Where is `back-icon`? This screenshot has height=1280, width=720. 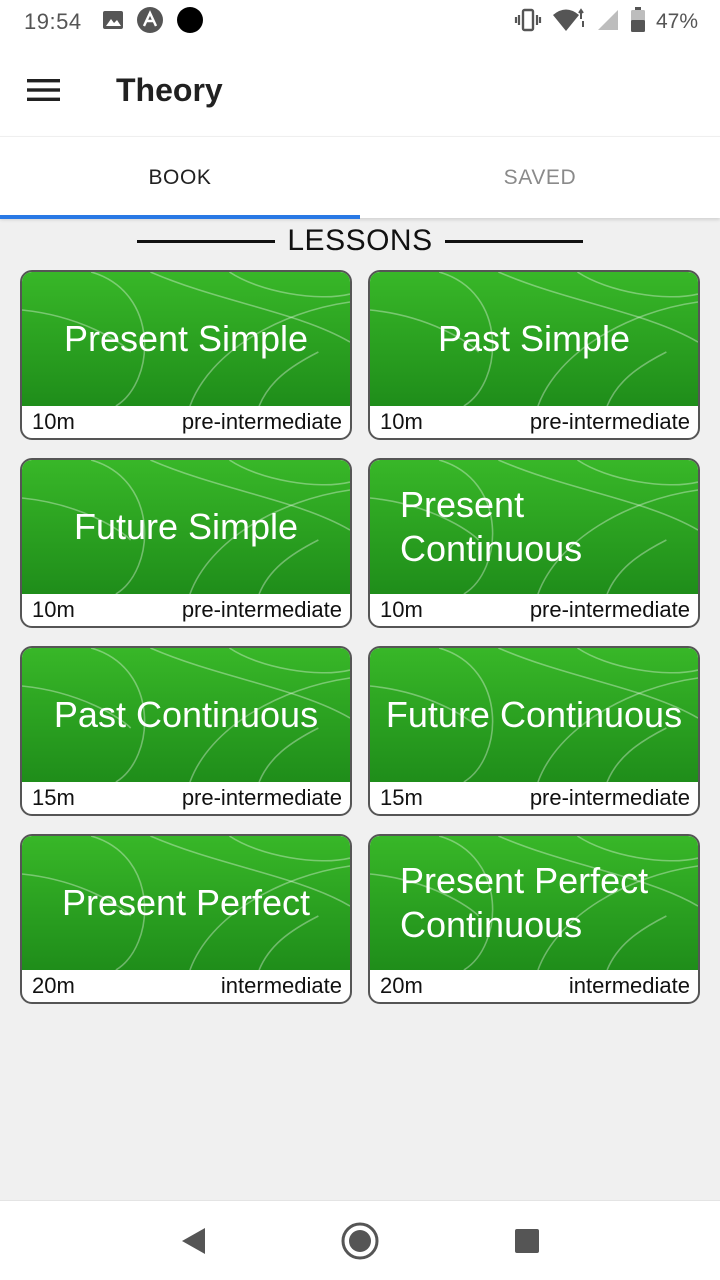 back-icon is located at coordinates (194, 1240).